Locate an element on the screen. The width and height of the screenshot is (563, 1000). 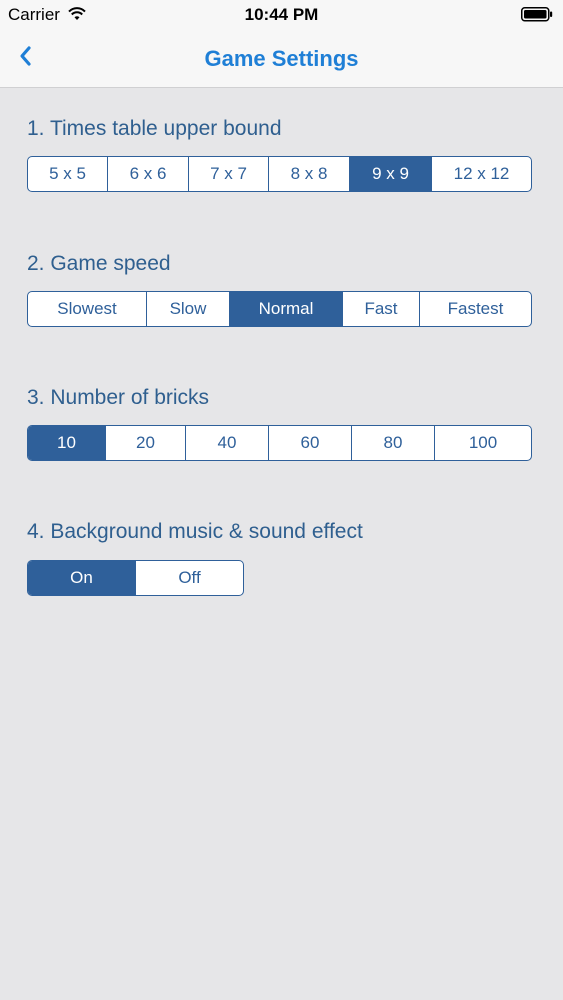
bricks-section: 3. Number of bricks is located at coordinates (118, 398).